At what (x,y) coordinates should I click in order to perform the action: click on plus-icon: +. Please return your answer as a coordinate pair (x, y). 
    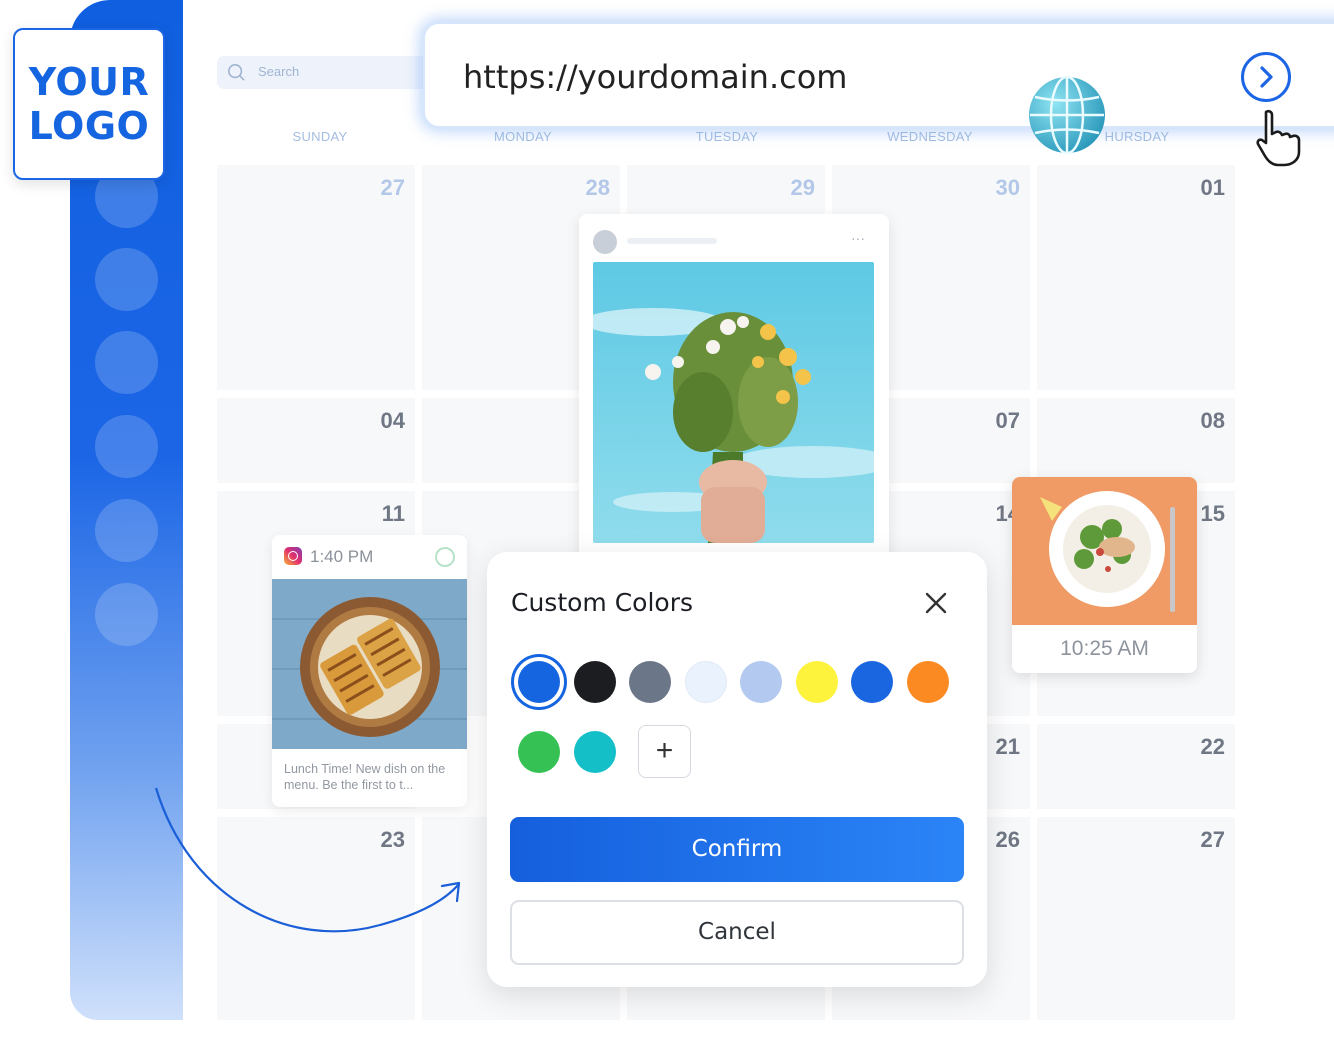
    Looking at the image, I should click on (664, 750).